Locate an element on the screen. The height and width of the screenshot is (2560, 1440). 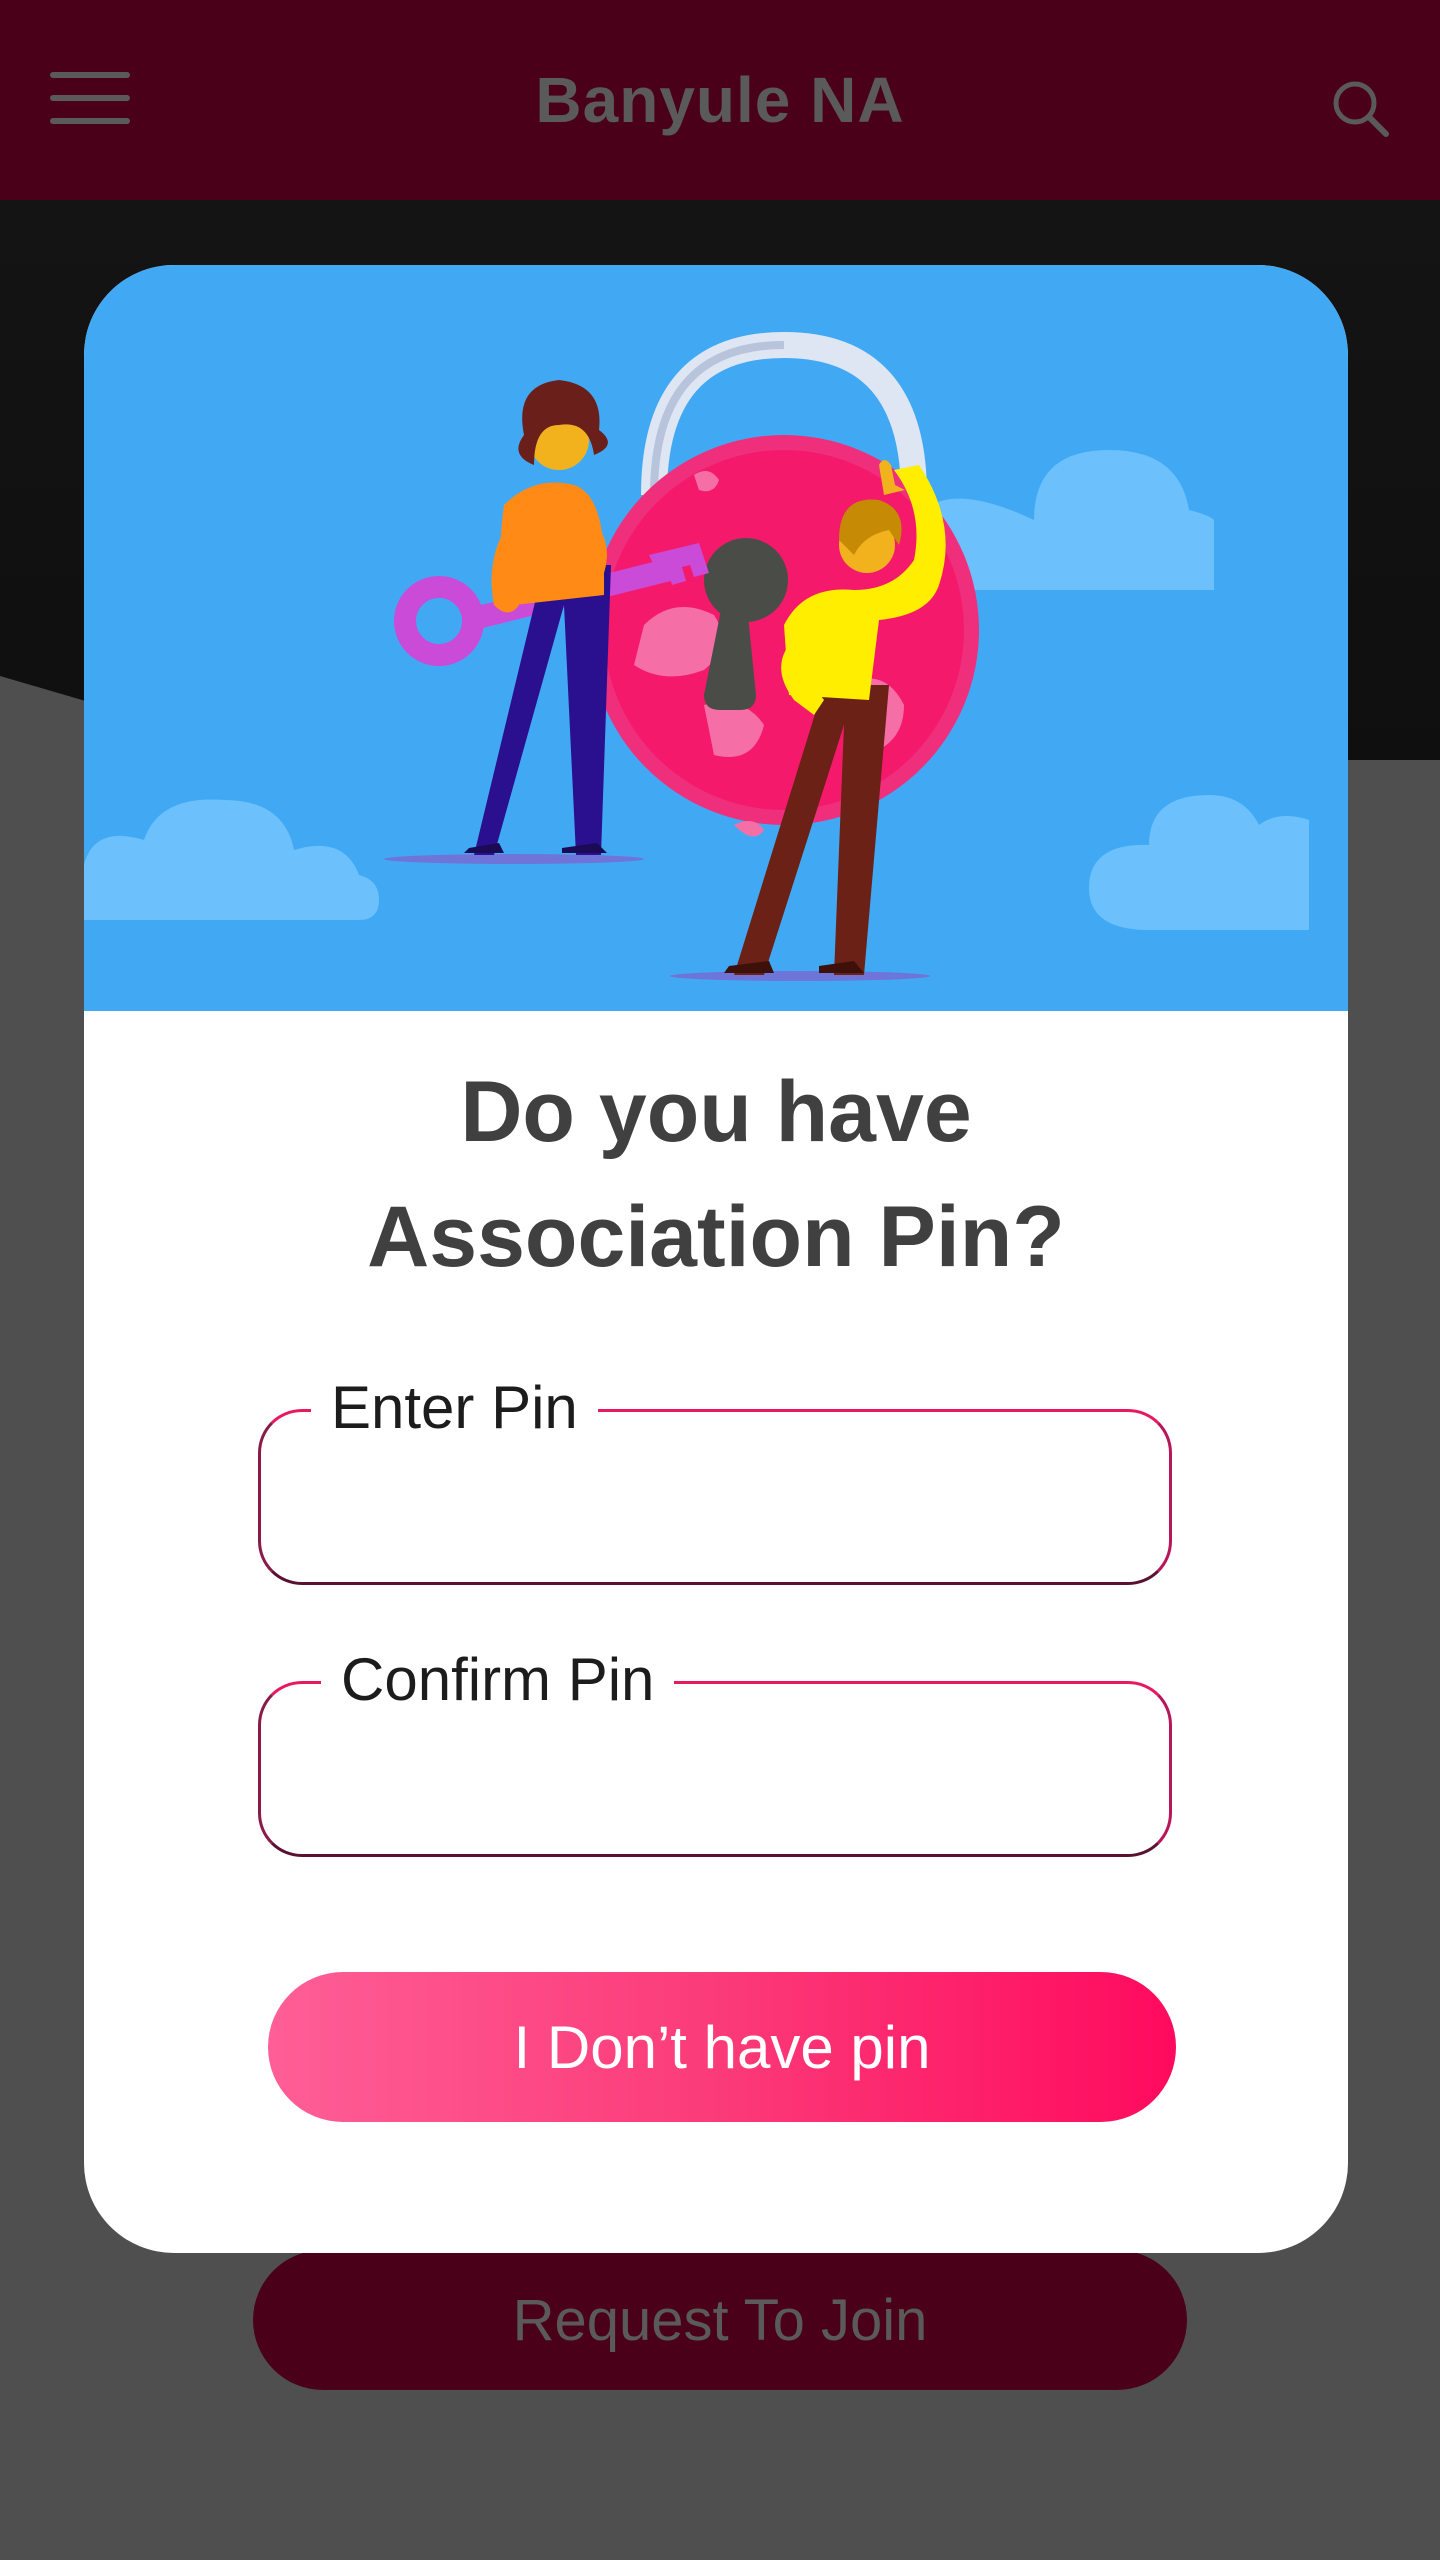
dialog-heading: Do you have Association Pin? is located at coordinates (716, 1175).